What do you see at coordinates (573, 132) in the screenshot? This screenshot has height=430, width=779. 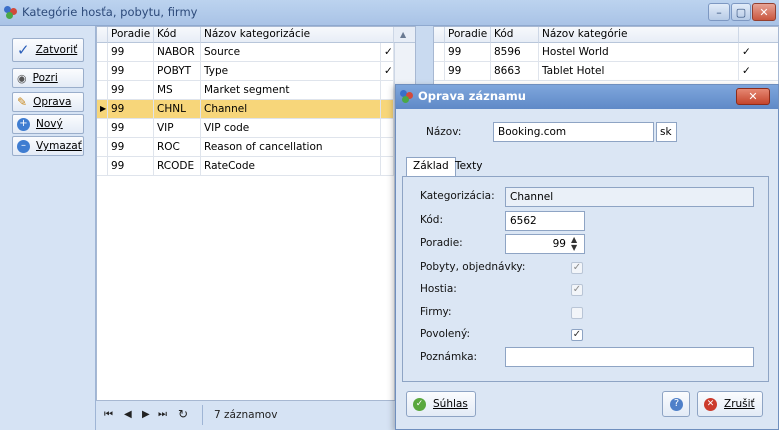 I see `name-field: Booking.com` at bounding box center [573, 132].